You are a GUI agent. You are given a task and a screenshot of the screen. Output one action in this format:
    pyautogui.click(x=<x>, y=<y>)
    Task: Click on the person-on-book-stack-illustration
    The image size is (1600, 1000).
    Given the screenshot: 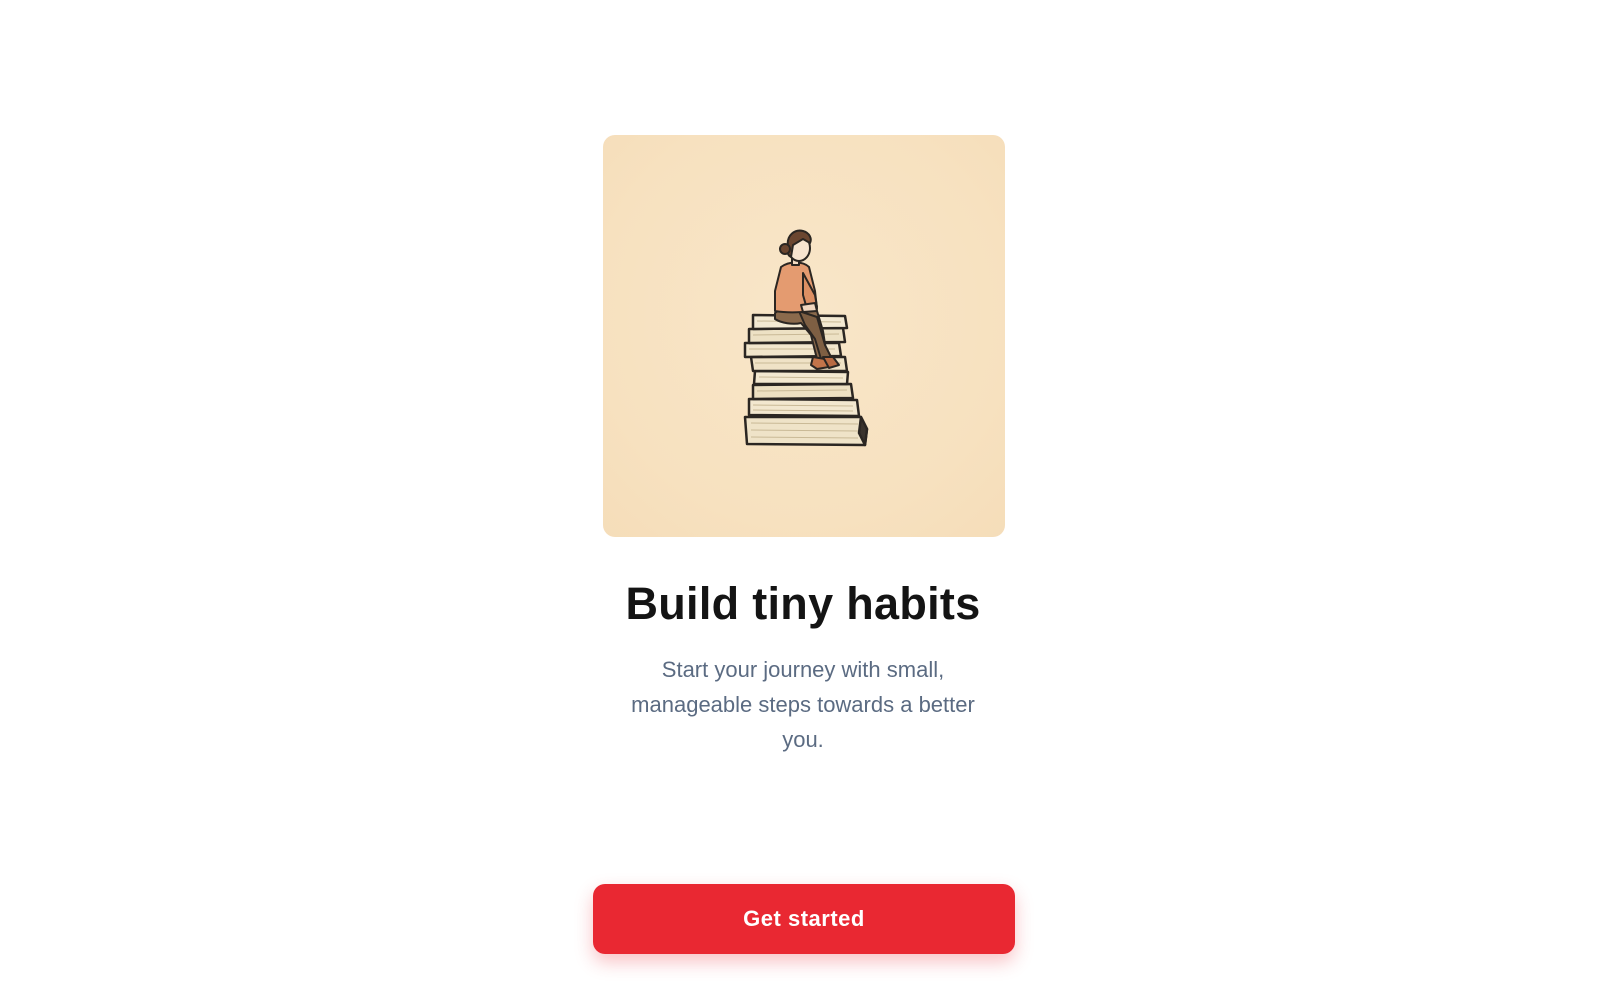 What is the action you would take?
    pyautogui.click(x=806, y=338)
    